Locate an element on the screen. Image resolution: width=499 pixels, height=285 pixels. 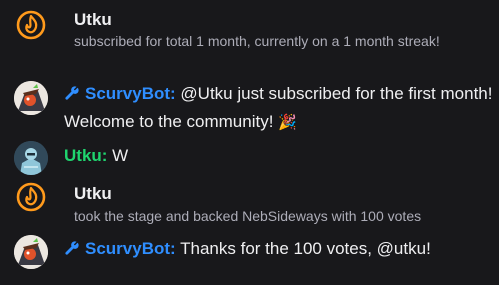
subscriber-username: Utku is located at coordinates (93, 20).